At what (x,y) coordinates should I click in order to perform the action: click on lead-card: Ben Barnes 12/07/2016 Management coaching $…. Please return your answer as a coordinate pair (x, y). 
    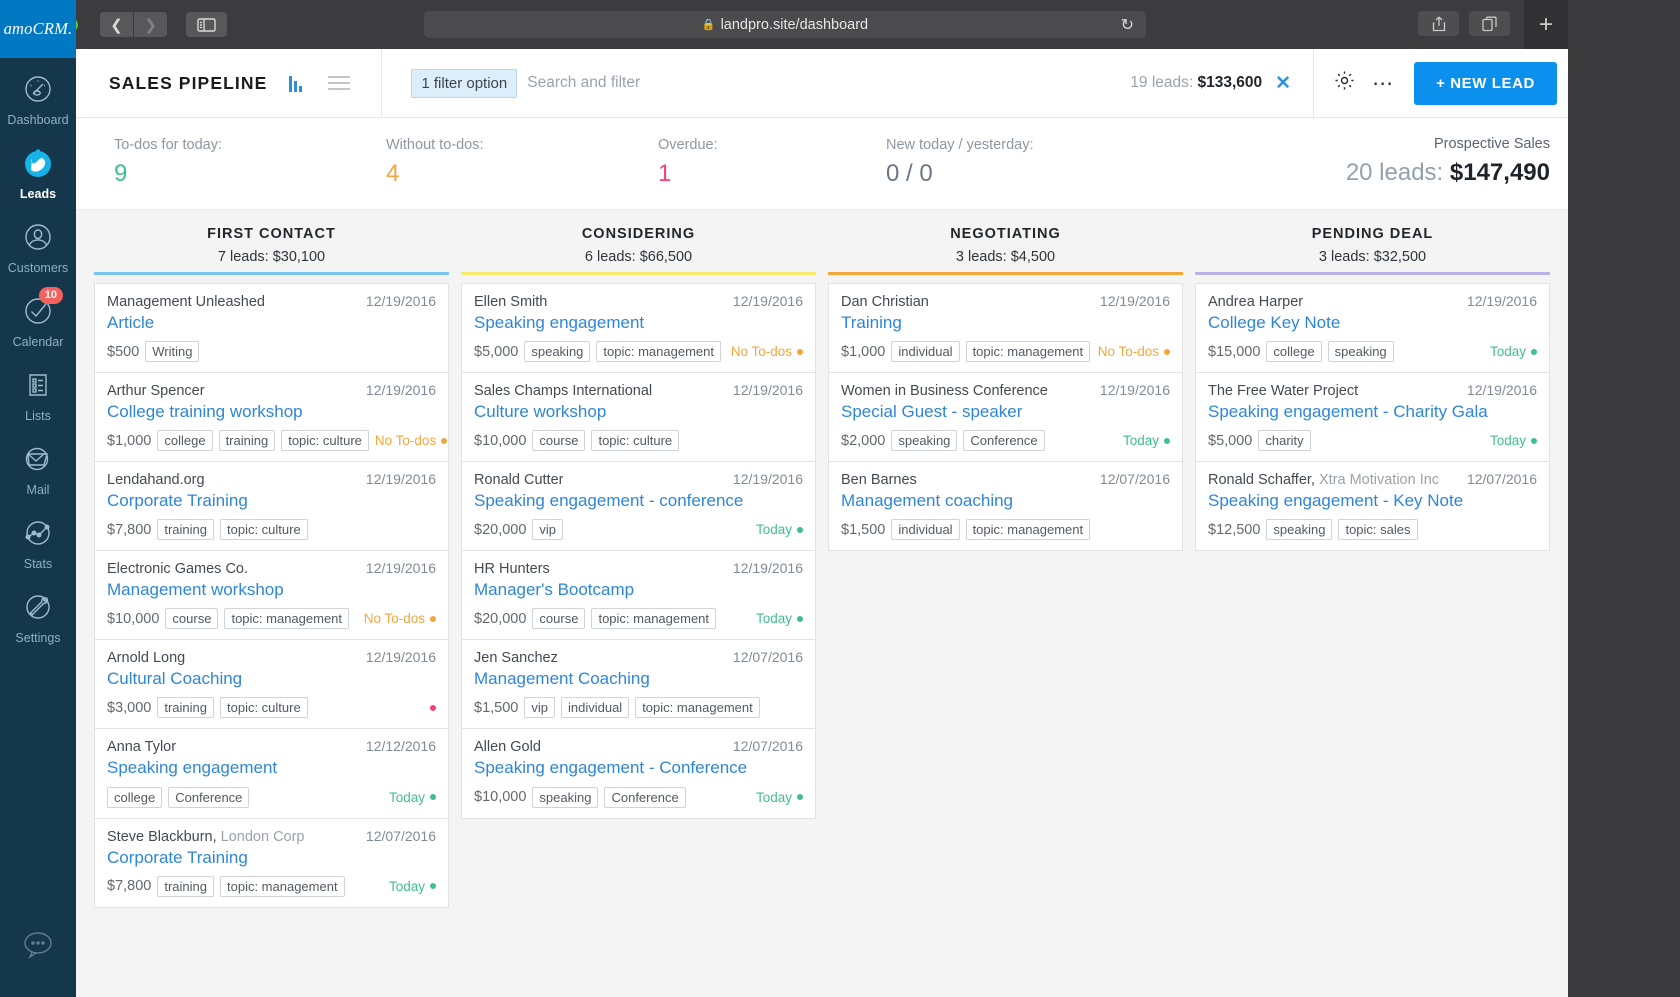
    Looking at the image, I should click on (1005, 506).